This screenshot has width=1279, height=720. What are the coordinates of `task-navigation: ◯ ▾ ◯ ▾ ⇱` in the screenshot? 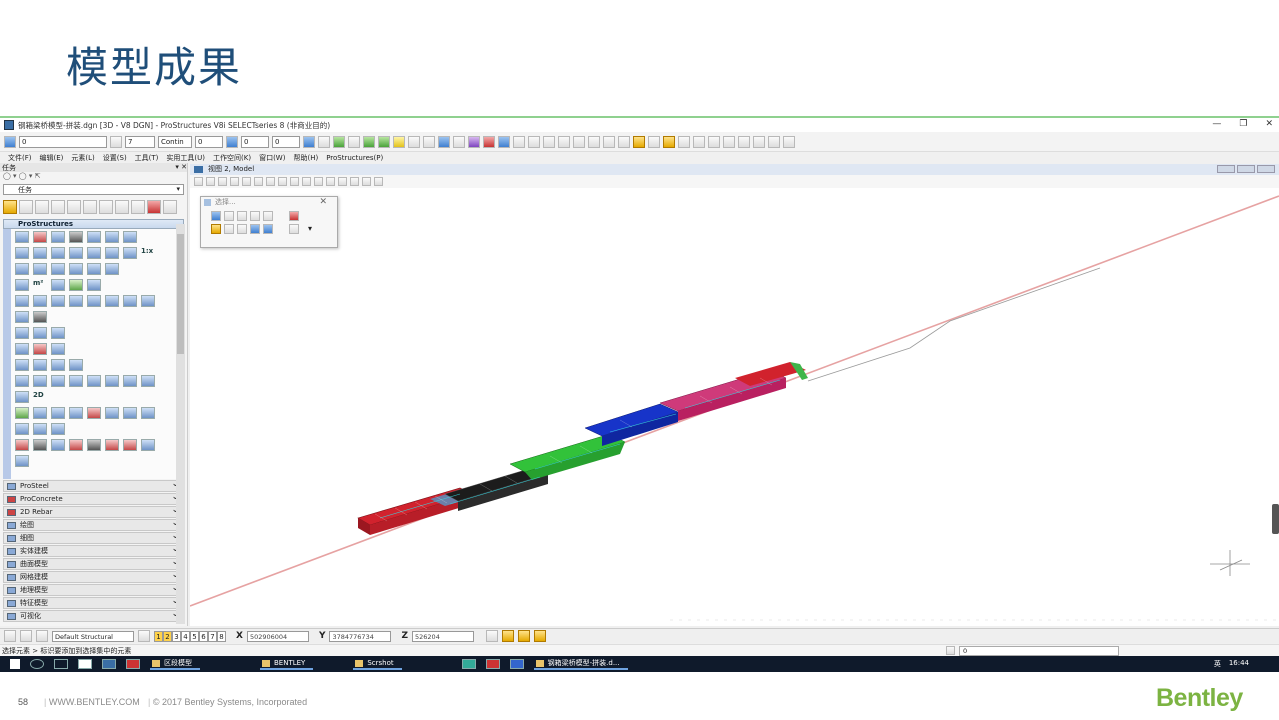 It's located at (93, 177).